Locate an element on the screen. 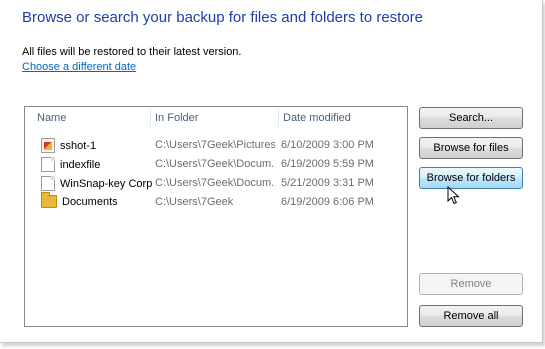  remove-button: Remove is located at coordinates (471, 284).